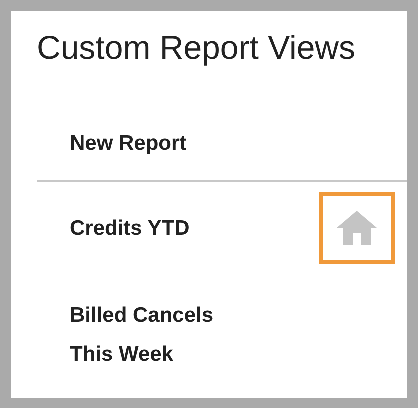 The image size is (418, 408). I want to click on panel-title: Custom Report Views, so click(196, 48).